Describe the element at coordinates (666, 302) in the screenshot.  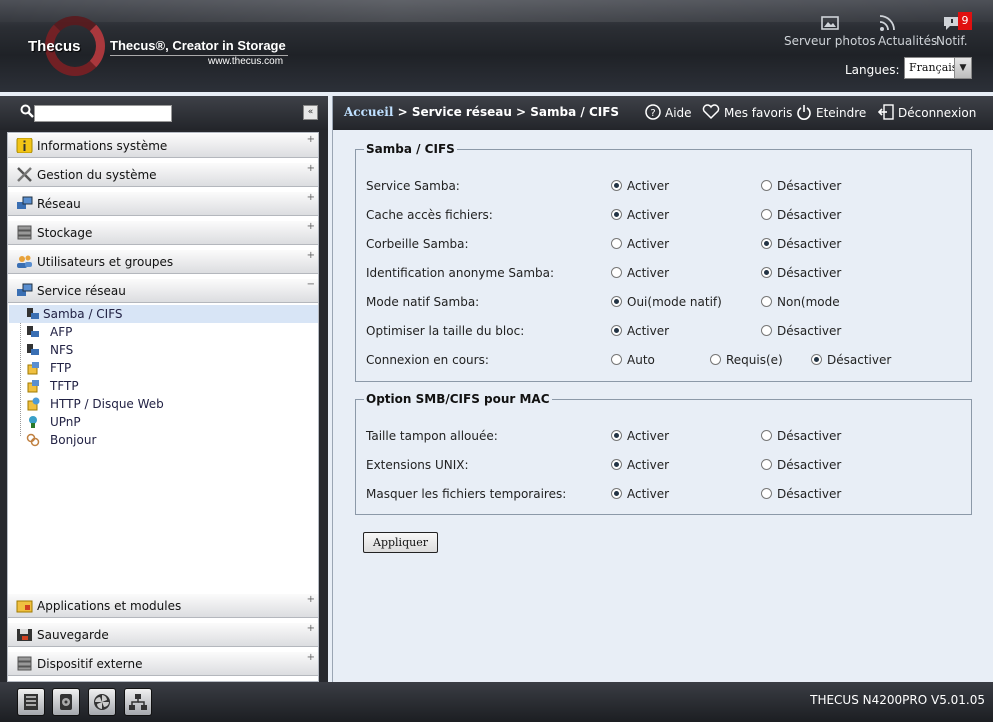
I see `option-yes-native: Oui(mode natif)` at that location.